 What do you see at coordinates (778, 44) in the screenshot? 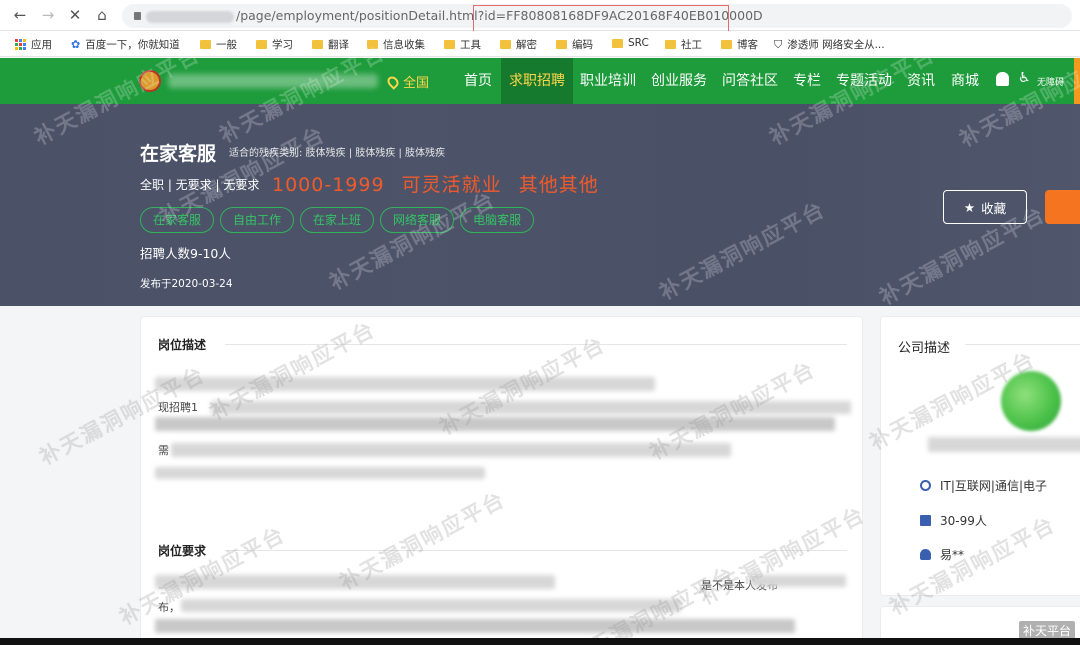
I see `shield-icon: ⛉` at bounding box center [778, 44].